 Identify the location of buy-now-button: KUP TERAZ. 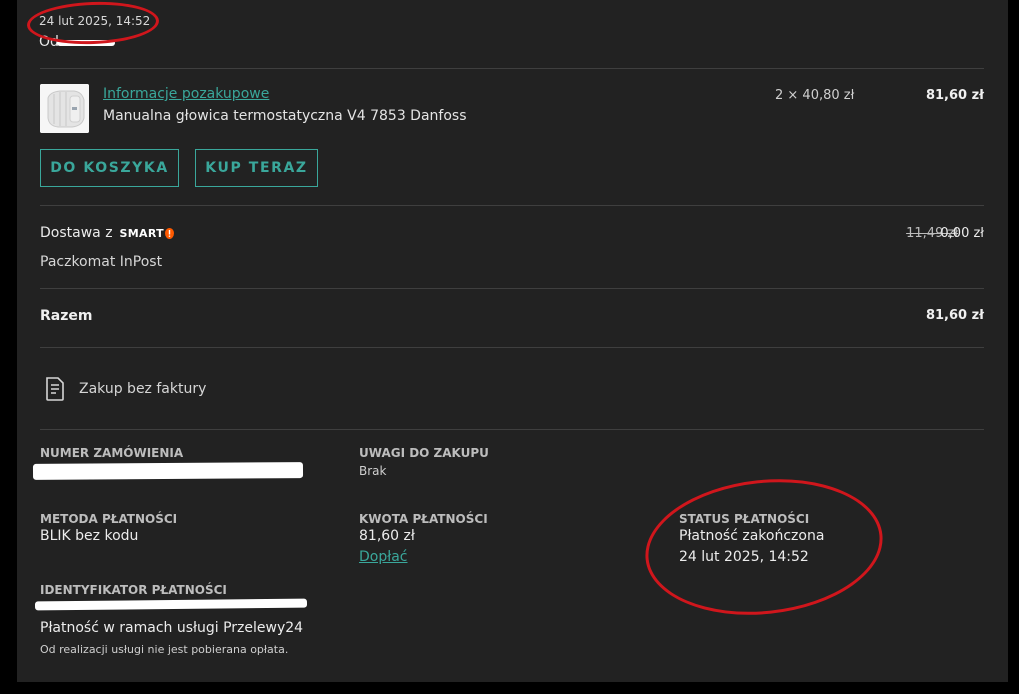
(256, 168).